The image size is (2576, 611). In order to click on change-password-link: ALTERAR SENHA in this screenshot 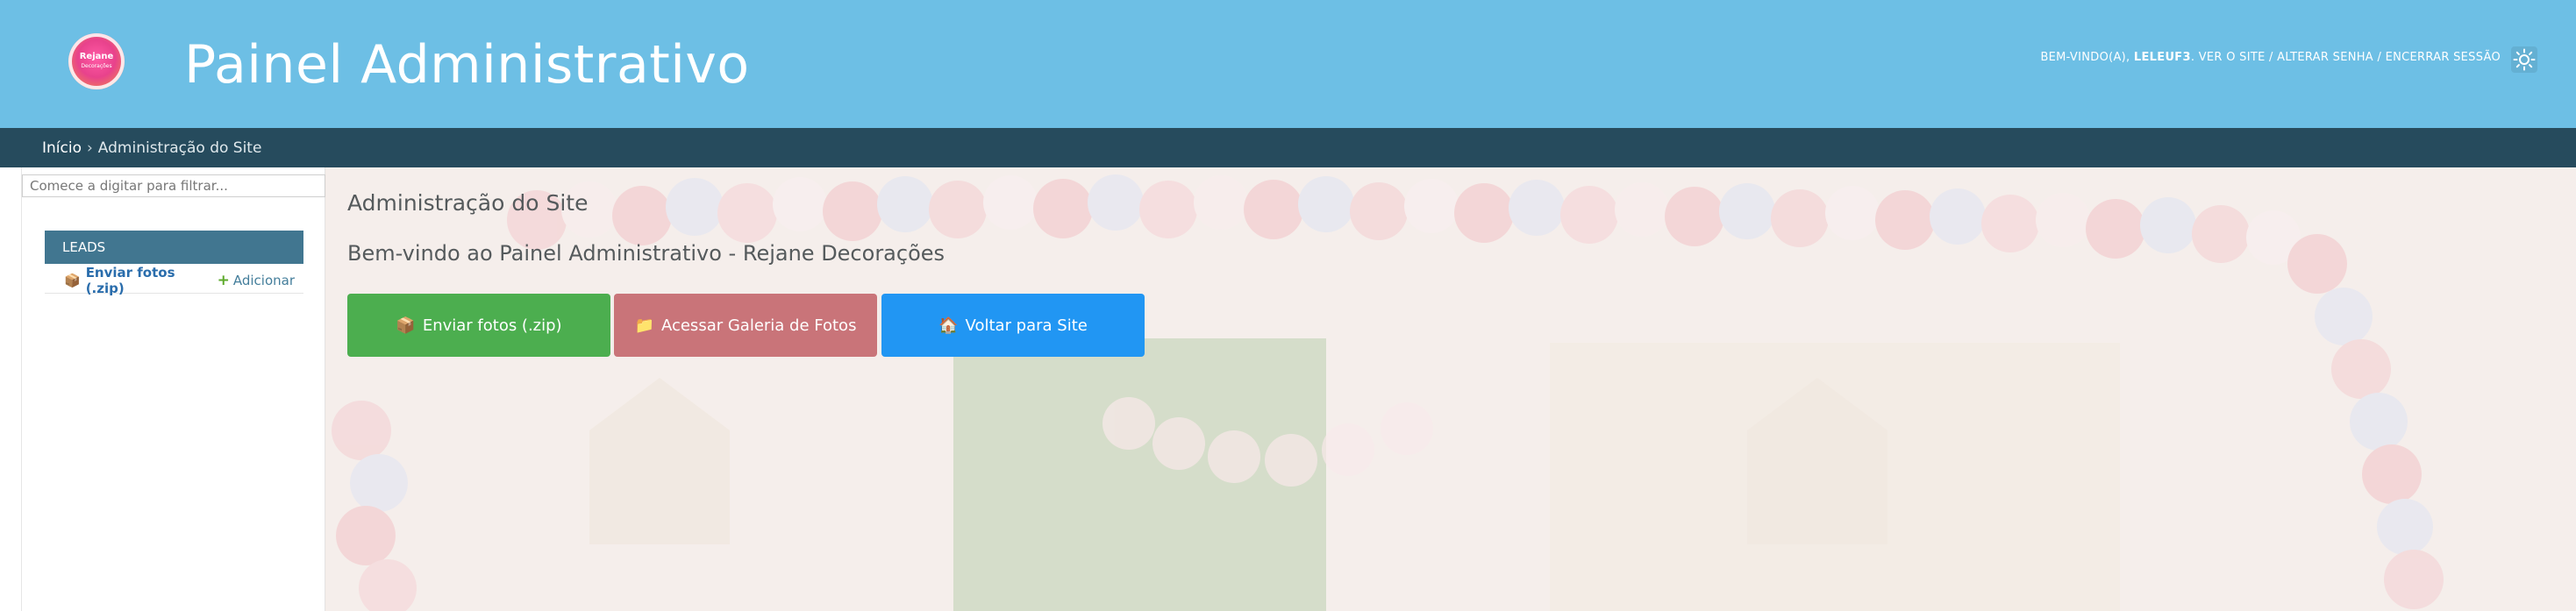, I will do `click(2325, 57)`.